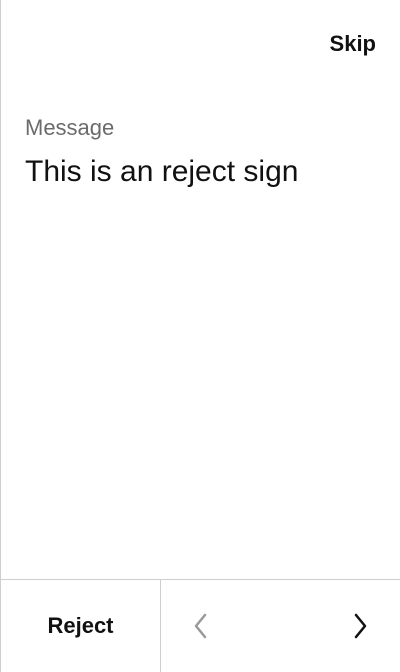  Describe the element at coordinates (202, 152) in the screenshot. I see `message-content: Message This is an reject sign` at that location.